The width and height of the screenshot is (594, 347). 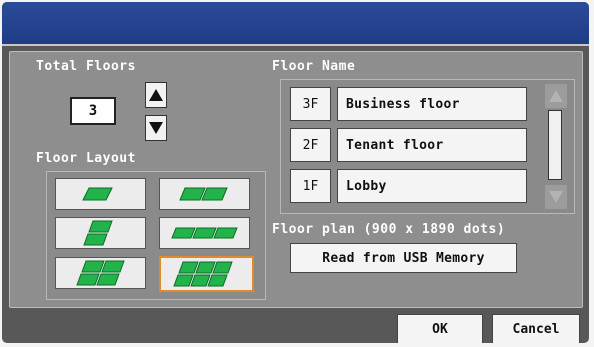 What do you see at coordinates (202, 274) in the screenshot?
I see `six-floors-grid-icon` at bounding box center [202, 274].